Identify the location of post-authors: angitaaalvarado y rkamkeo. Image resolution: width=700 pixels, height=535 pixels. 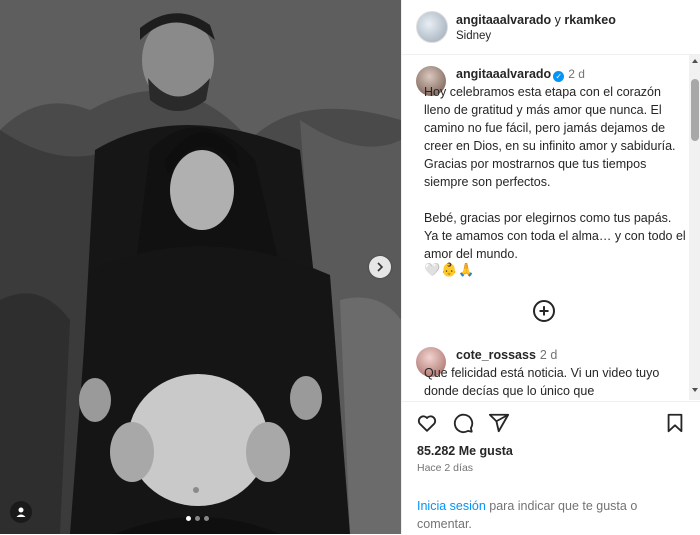
(536, 20).